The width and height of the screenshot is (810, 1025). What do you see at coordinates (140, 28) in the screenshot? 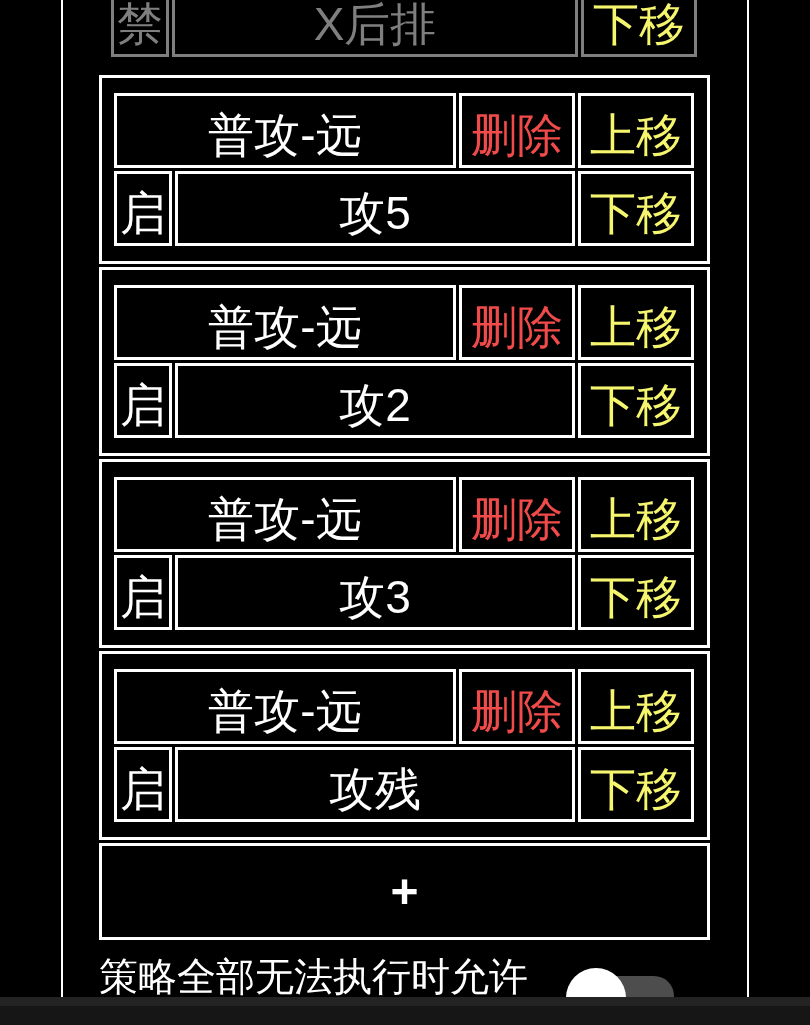
I see `enable-toggle-button: 禁` at bounding box center [140, 28].